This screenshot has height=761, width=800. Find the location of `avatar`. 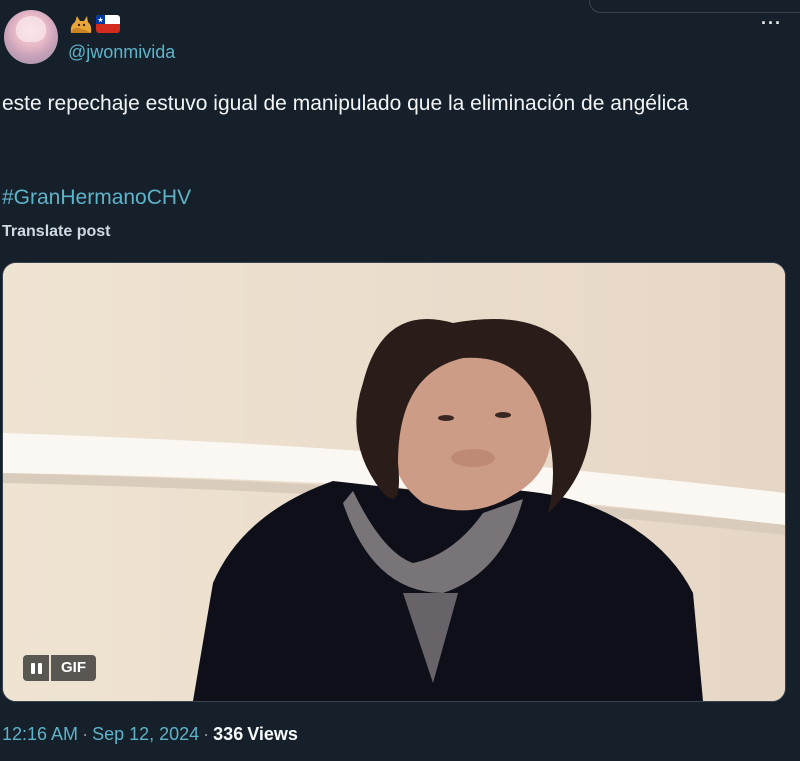

avatar is located at coordinates (31, 37).